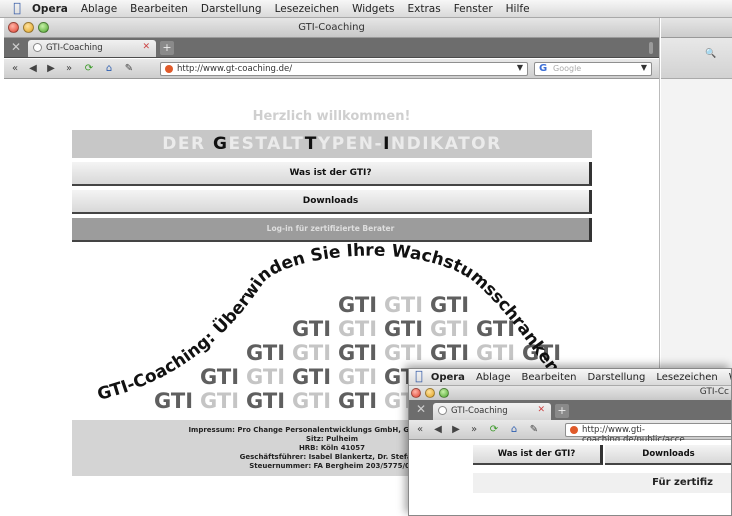  What do you see at coordinates (648, 434) in the screenshot?
I see `address-bar: http://www.gti-coaching.de/public/acce` at bounding box center [648, 434].